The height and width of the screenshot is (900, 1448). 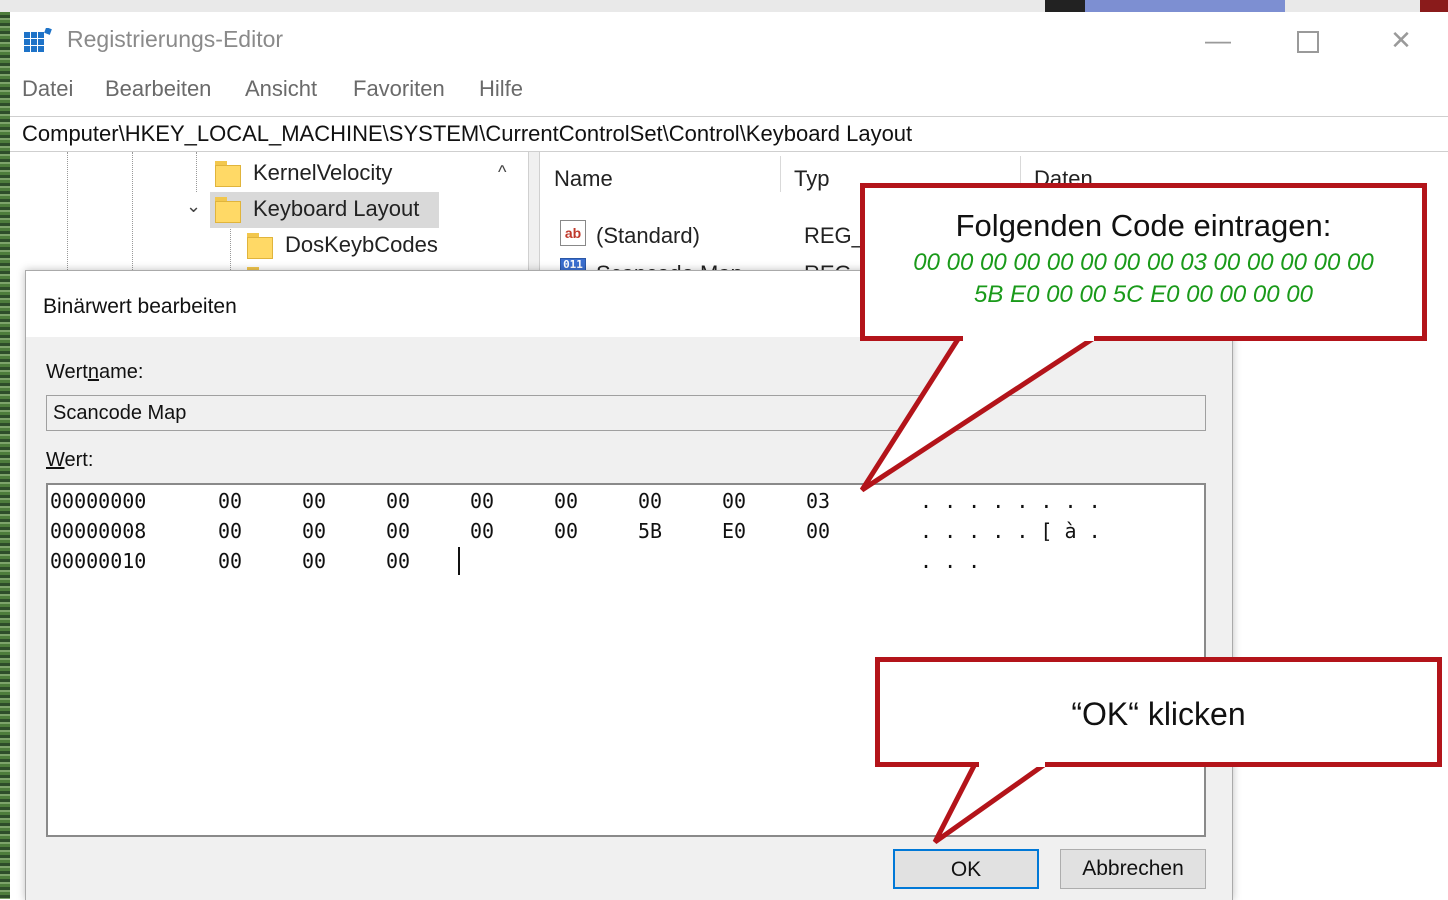 I want to click on title-bar: Registrierungs-Editor — ✕, so click(x=729, y=40).